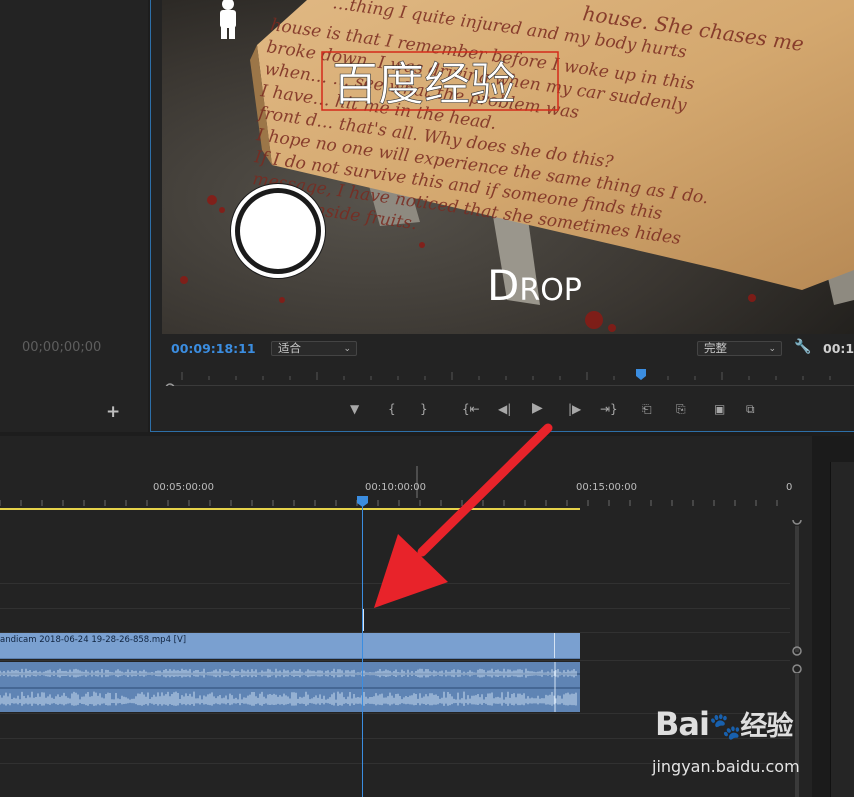 Image resolution: width=854 pixels, height=797 pixels. Describe the element at coordinates (471, 409) in the screenshot. I see `go-to-in-icon: {⇤` at that location.